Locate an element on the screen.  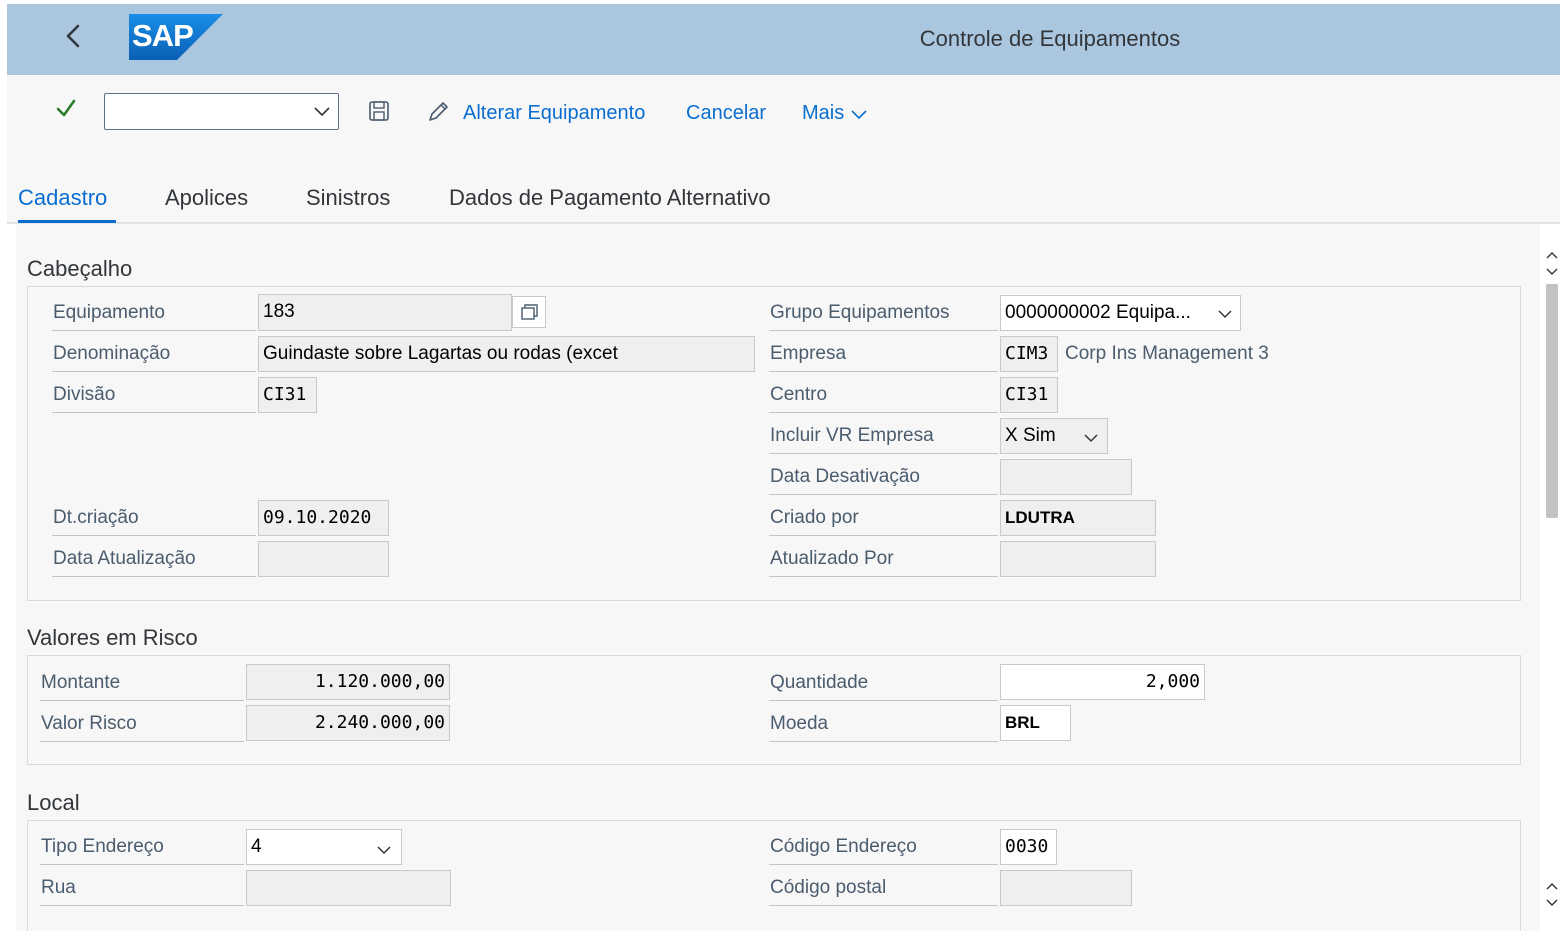
denominacao-field: Guindaste sobre Lagartas ou rodas (excet is located at coordinates (506, 354).